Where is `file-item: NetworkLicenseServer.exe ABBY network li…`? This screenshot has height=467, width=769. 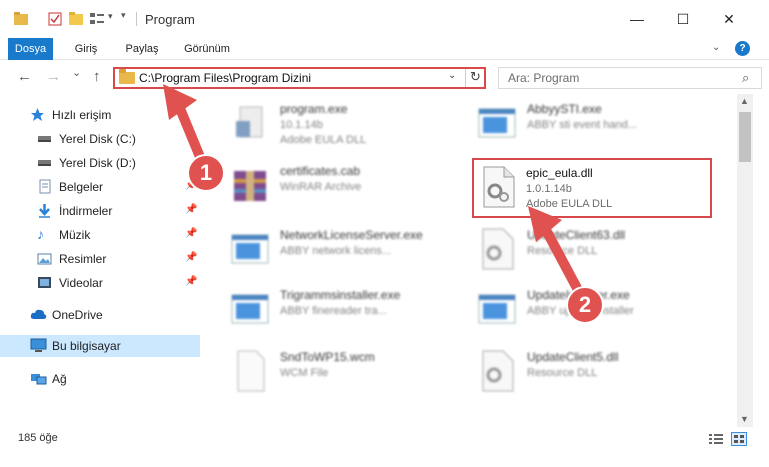
file-item: NetworkLicenseServer.exe ABBY network li… is located at coordinates (358, 252).